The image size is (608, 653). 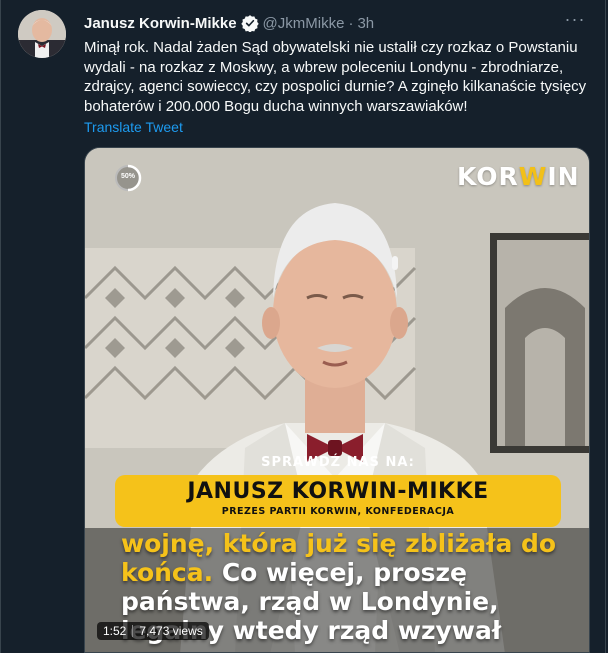 I want to click on verified-badge-icon, so click(x=249, y=23).